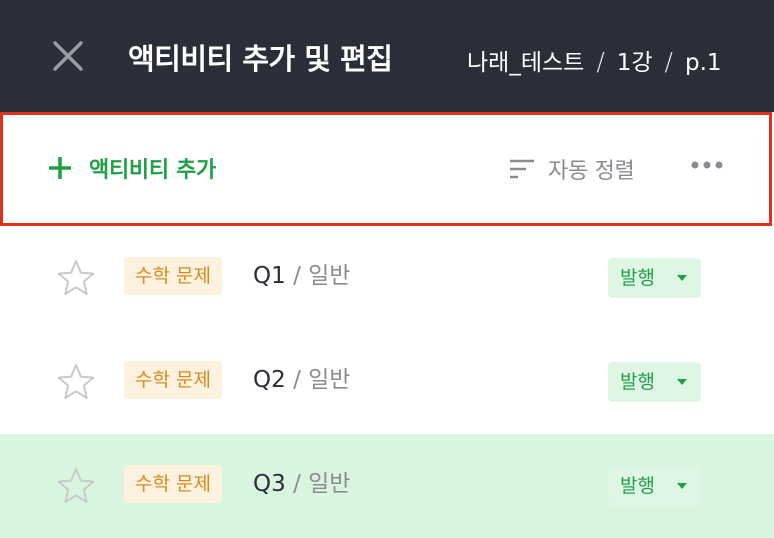  What do you see at coordinates (68, 56) in the screenshot?
I see `close-icon` at bounding box center [68, 56].